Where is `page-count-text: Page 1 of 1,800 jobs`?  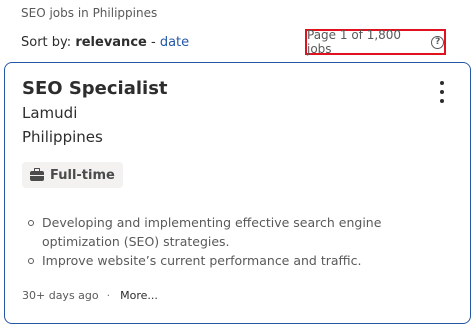 page-count-text: Page 1 of 1,800 jobs is located at coordinates (354, 42).